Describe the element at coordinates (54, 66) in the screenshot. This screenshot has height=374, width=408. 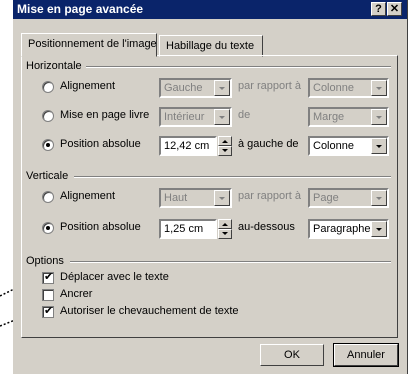
I see `horizontal-group-label: Horizontale` at that location.